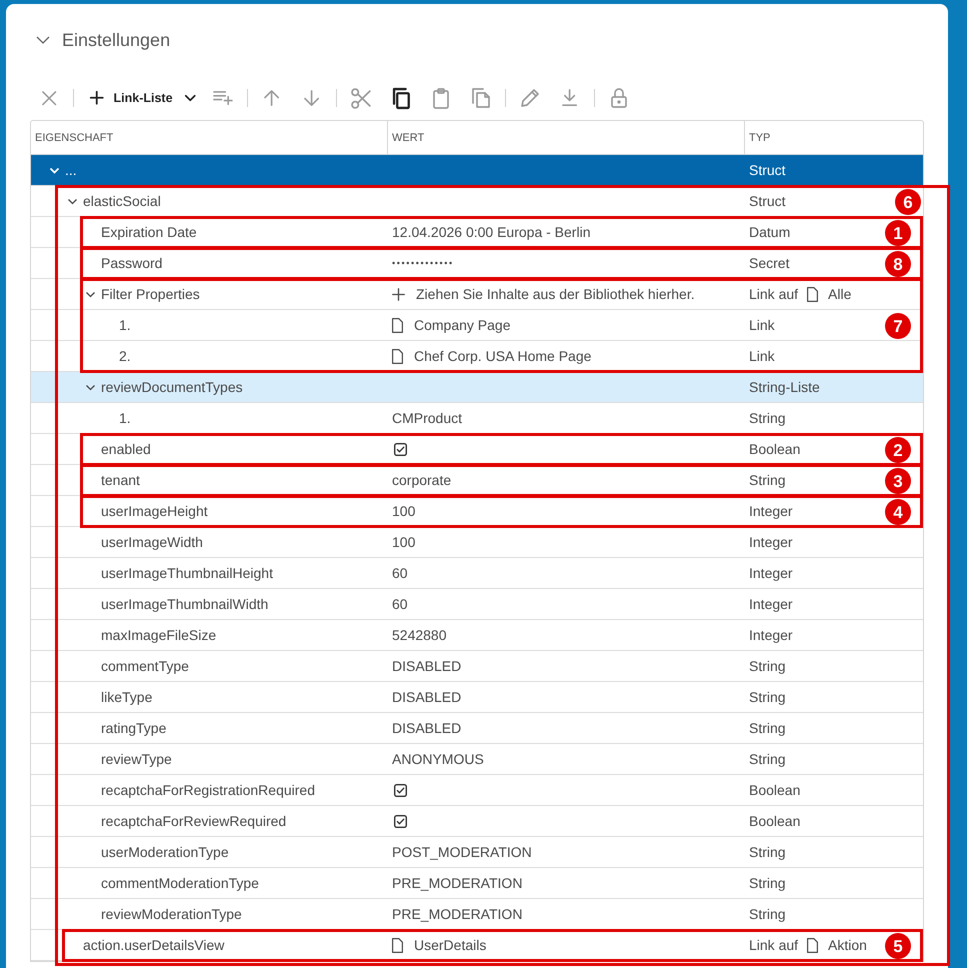 Image resolution: width=967 pixels, height=968 pixels. Describe the element at coordinates (184, 604) in the screenshot. I see `property-name: userImageThumbnailWidth` at that location.